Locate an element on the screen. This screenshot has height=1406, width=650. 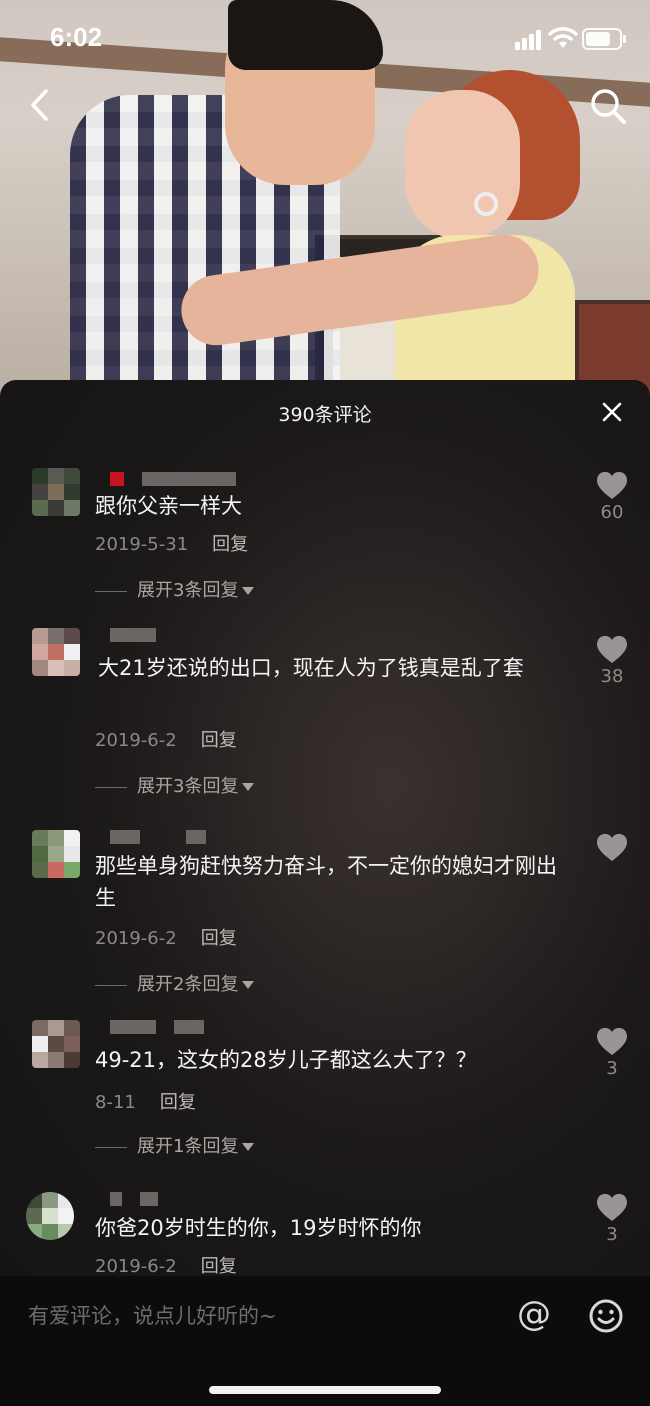
home-indicator is located at coordinates (325, 1390).